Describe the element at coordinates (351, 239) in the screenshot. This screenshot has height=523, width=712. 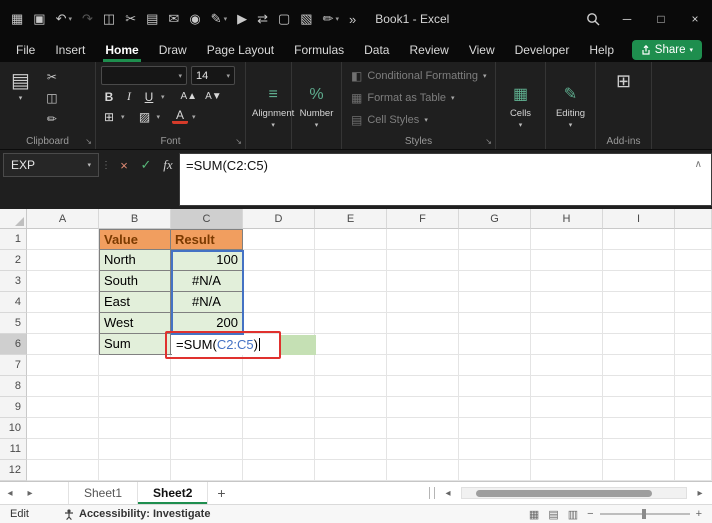
I see `cell-E1` at that location.